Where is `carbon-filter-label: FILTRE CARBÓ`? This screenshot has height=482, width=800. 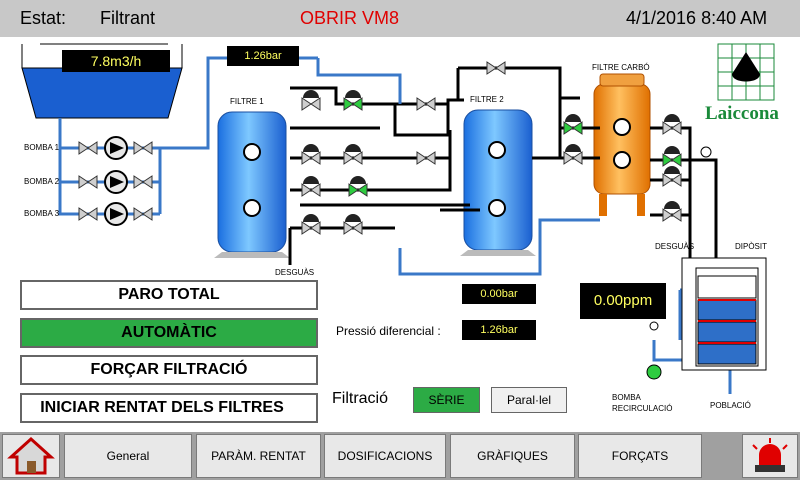 carbon-filter-label: FILTRE CARBÓ is located at coordinates (621, 67).